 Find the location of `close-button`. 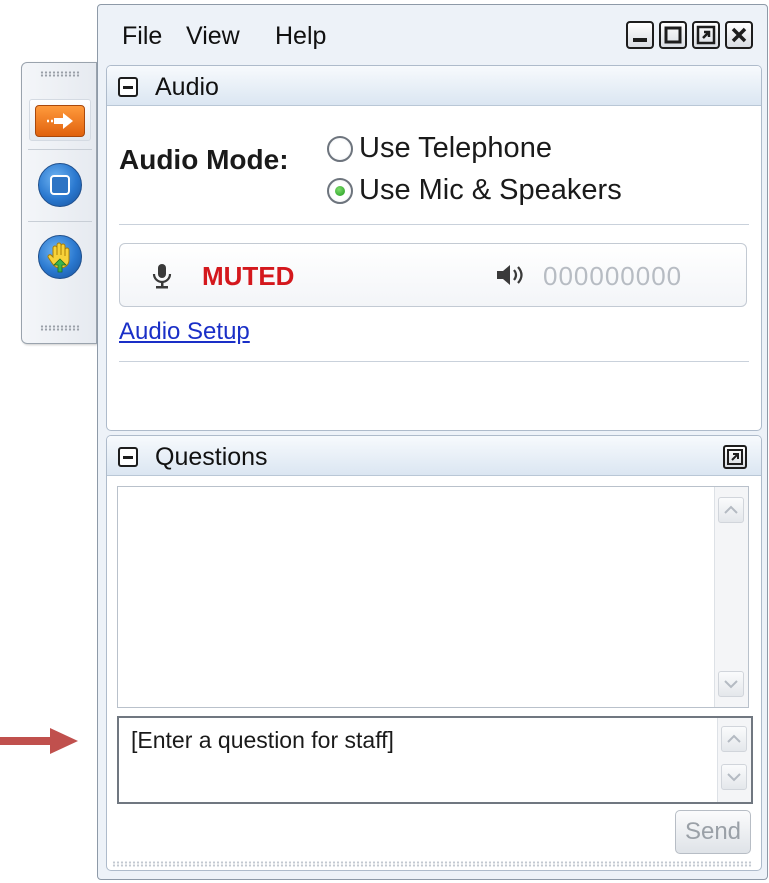

close-button is located at coordinates (739, 35).